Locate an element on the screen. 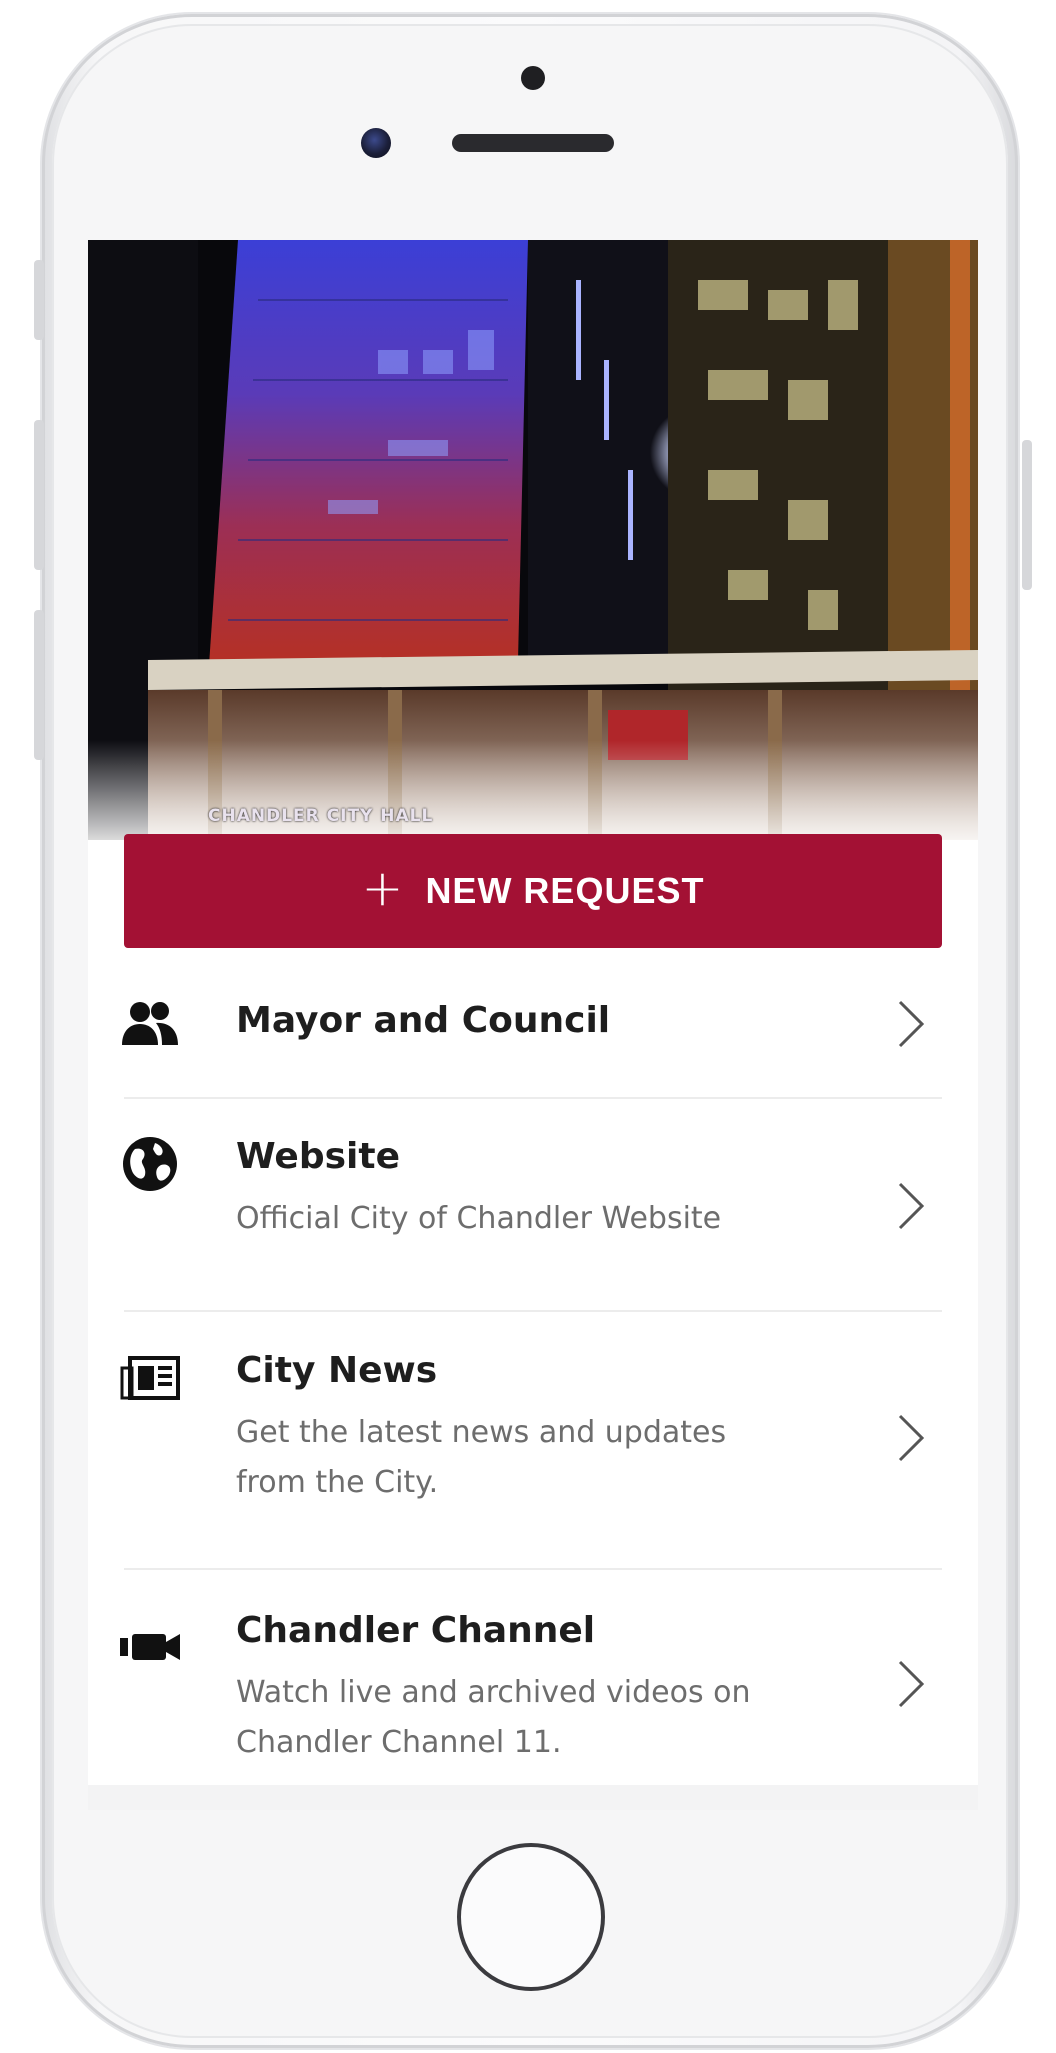  people-icon is located at coordinates (150, 1024).